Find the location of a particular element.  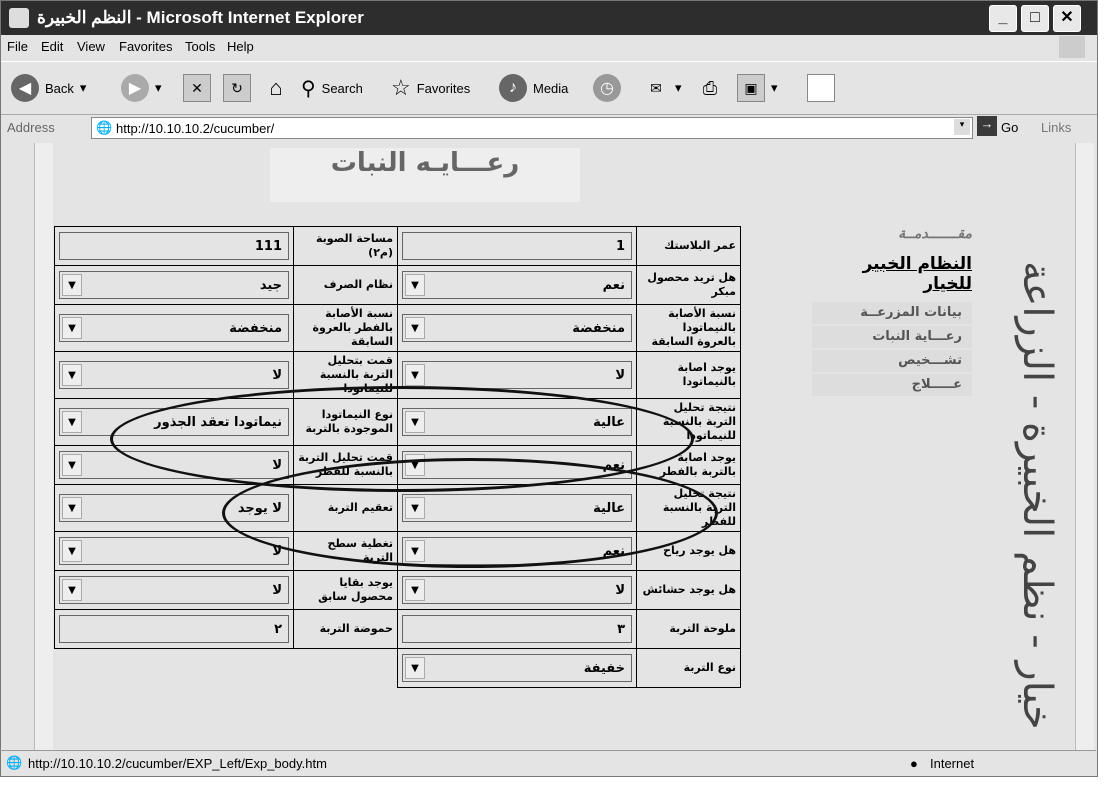

back-arrow-icon: ◀ is located at coordinates (25, 88).